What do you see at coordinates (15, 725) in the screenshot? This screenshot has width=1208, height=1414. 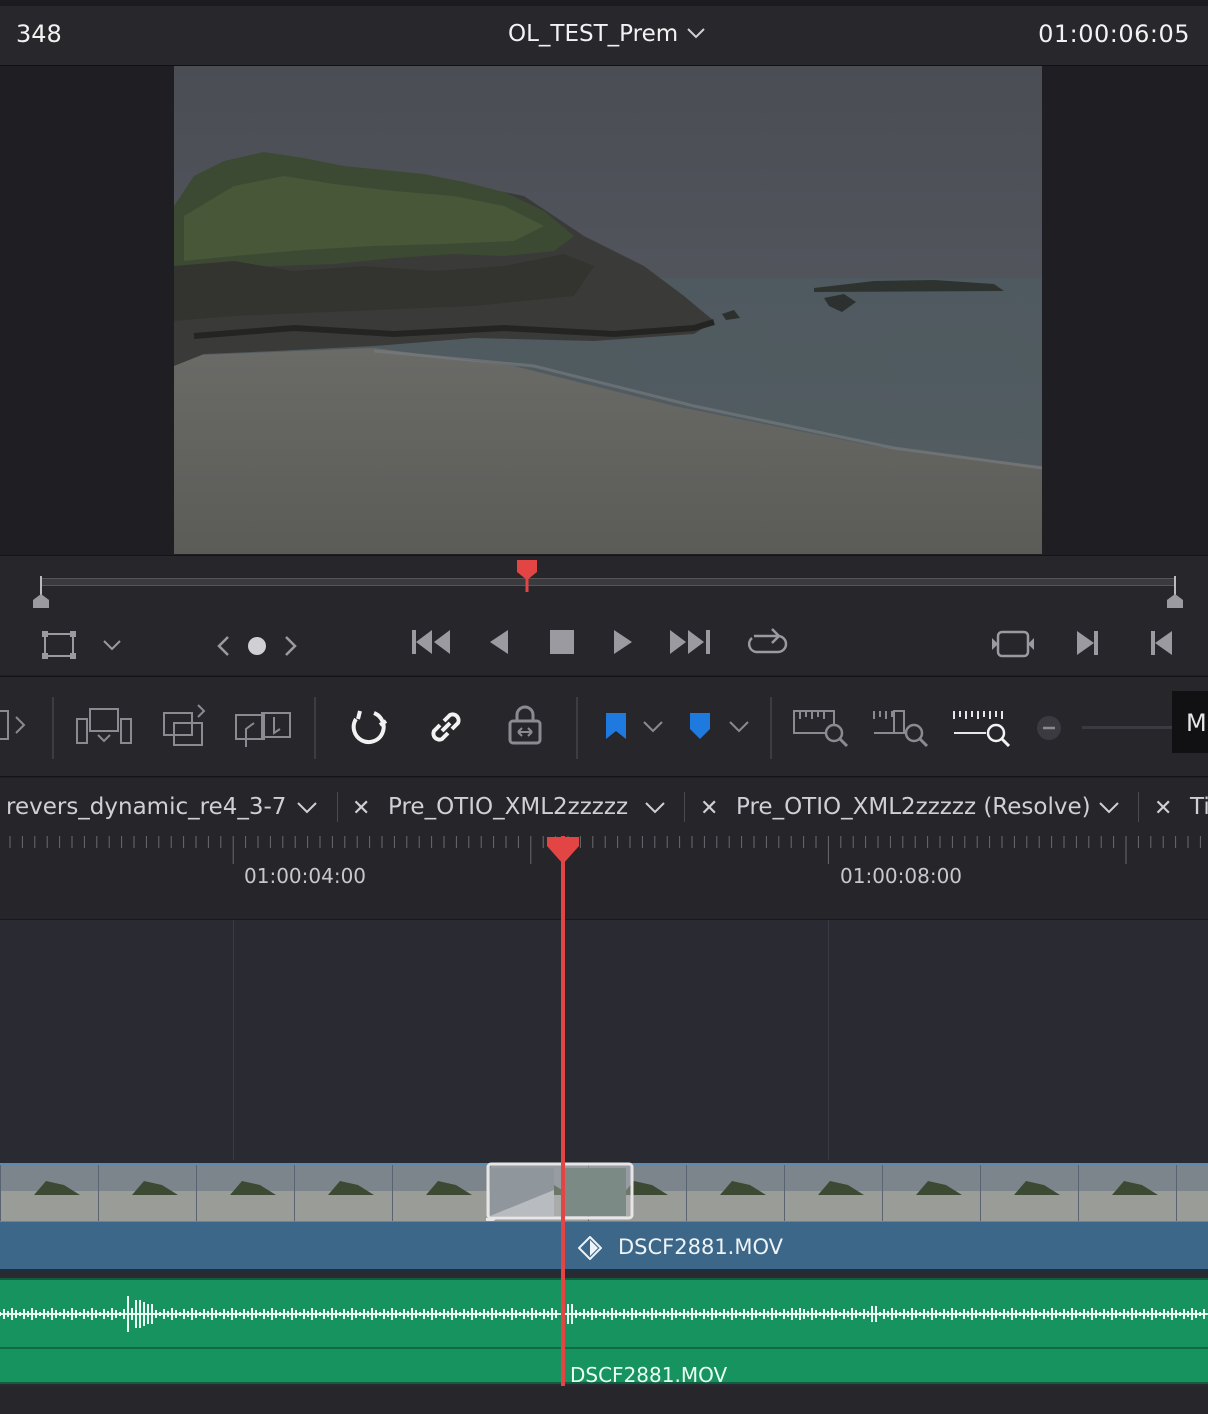 I see `trim-edit-icon` at bounding box center [15, 725].